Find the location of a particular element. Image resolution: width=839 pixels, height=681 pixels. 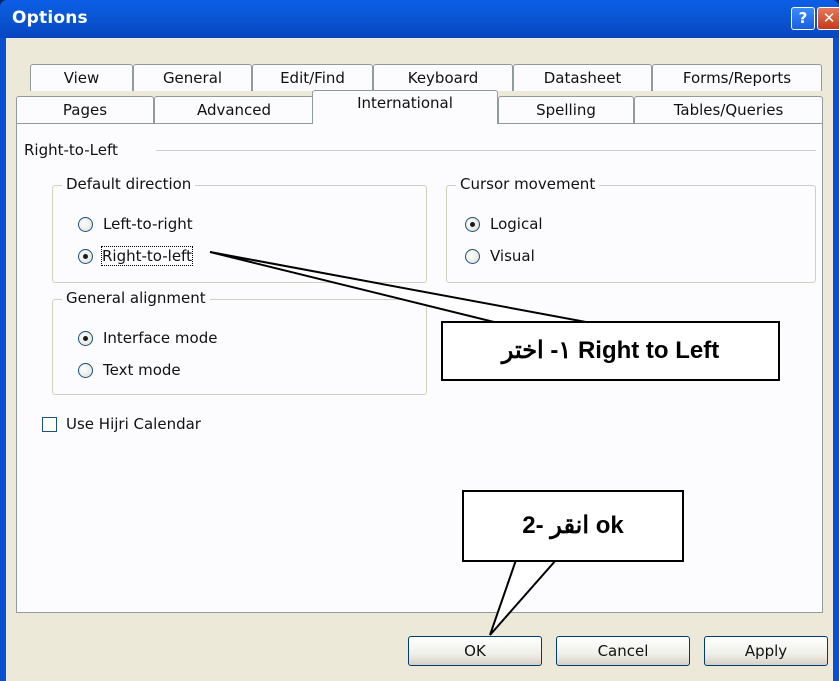

tab-international: International is located at coordinates (405, 107).